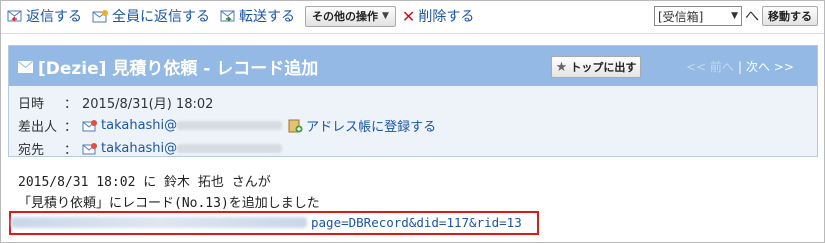  What do you see at coordinates (371, 125) in the screenshot?
I see `add-to-address-book-link: アドレス帳に登録する` at bounding box center [371, 125].